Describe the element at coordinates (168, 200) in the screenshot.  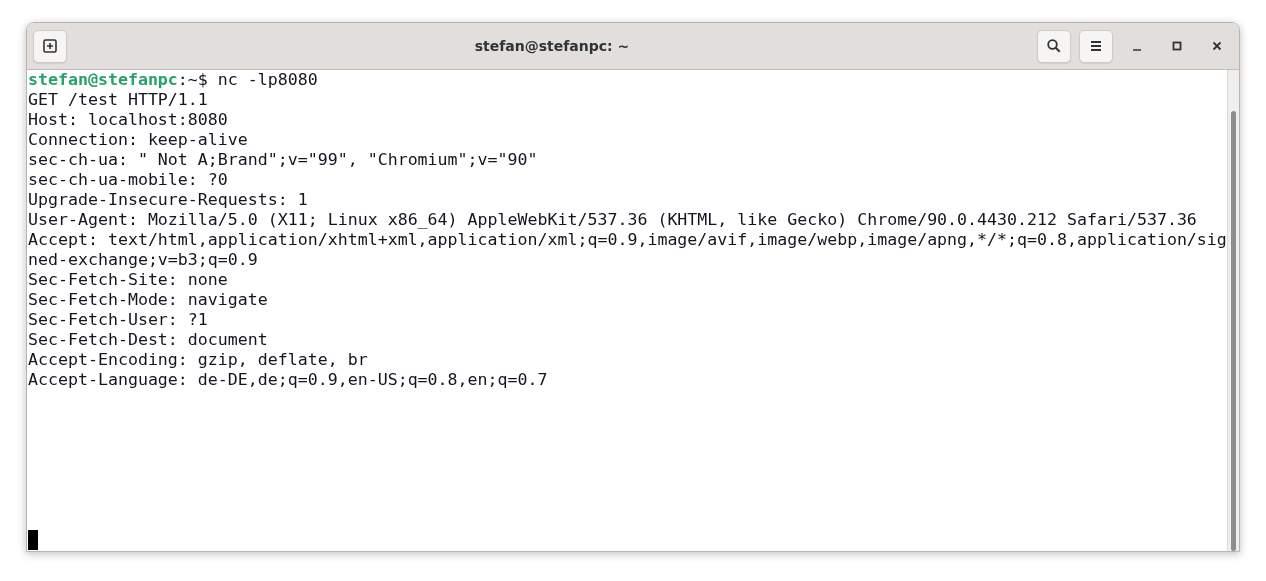
I see `terminal-line: Upgrade-Insecure-Requests: 1` at that location.